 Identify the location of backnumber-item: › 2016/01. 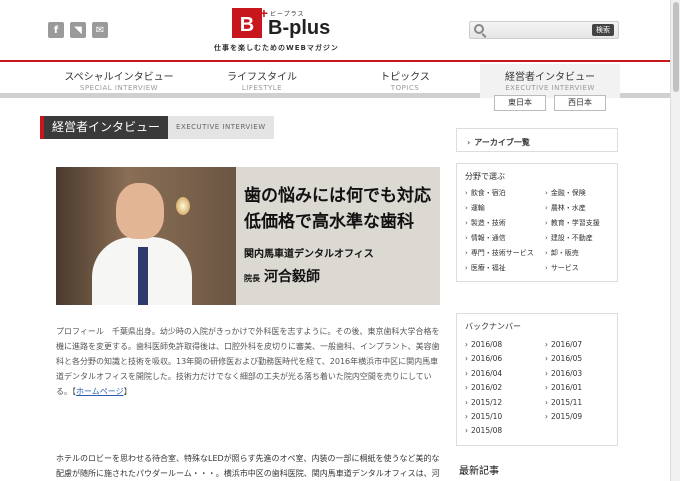
(585, 388).